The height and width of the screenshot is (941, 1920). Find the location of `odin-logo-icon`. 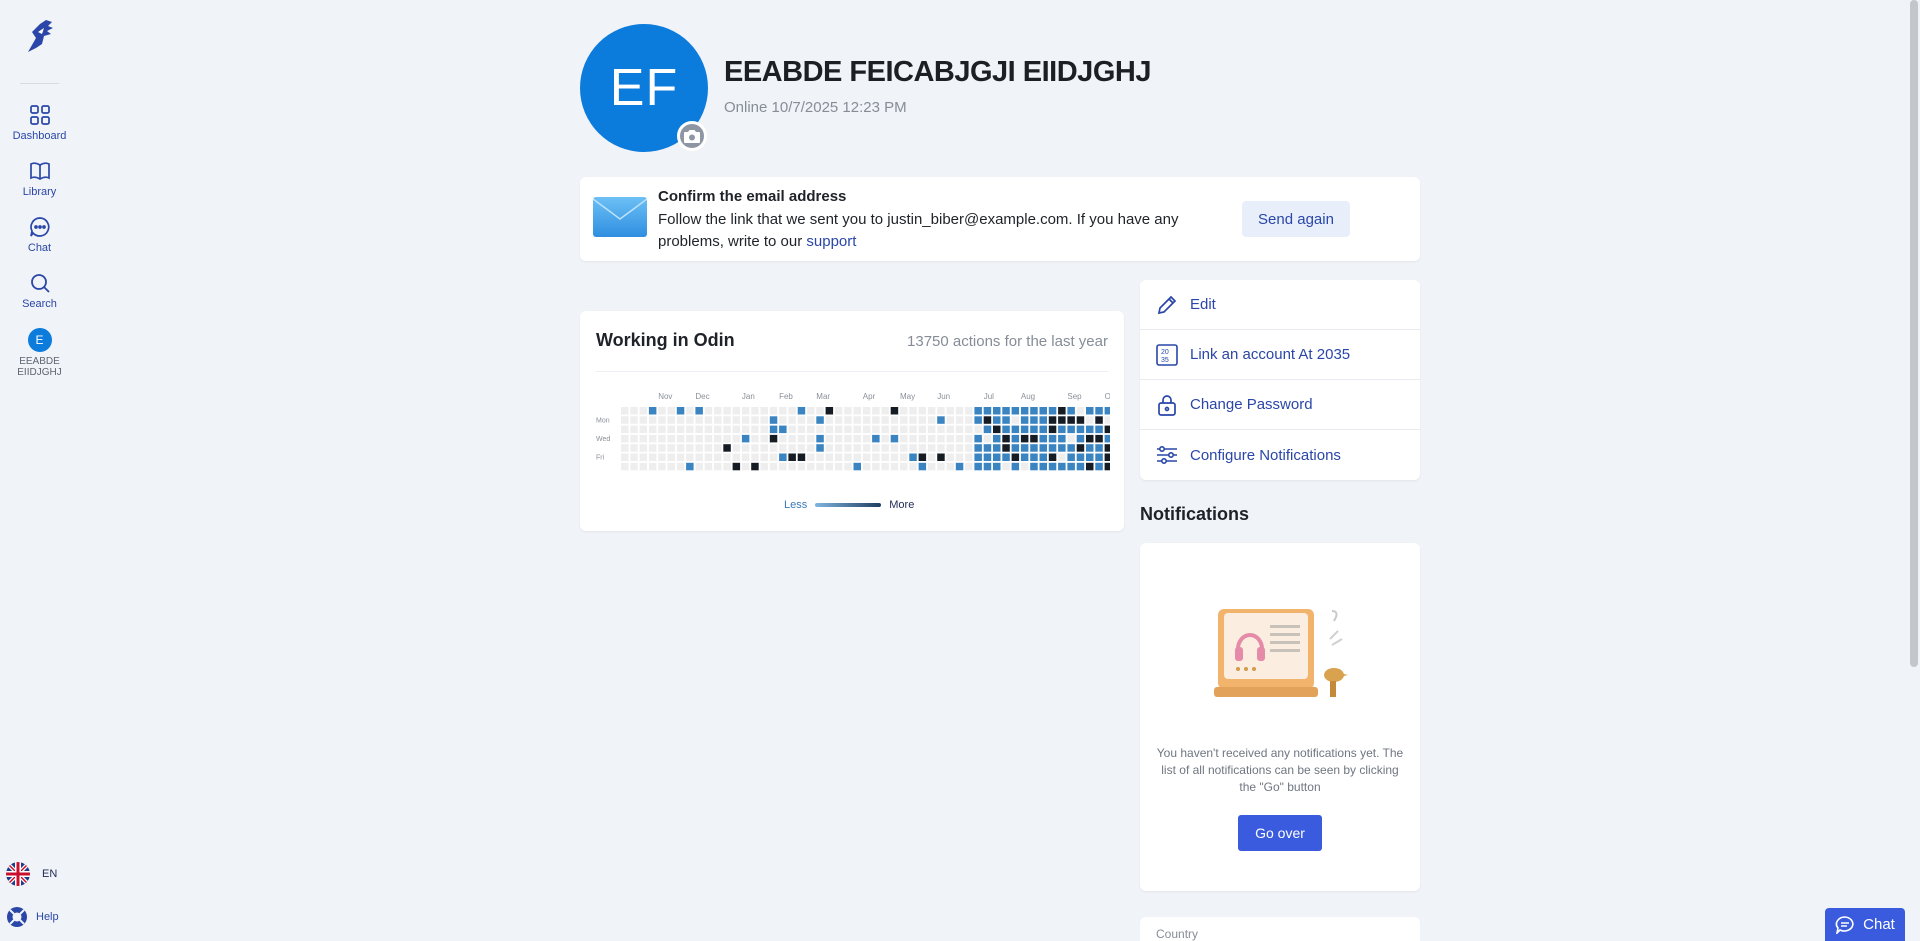

odin-logo-icon is located at coordinates (39, 37).